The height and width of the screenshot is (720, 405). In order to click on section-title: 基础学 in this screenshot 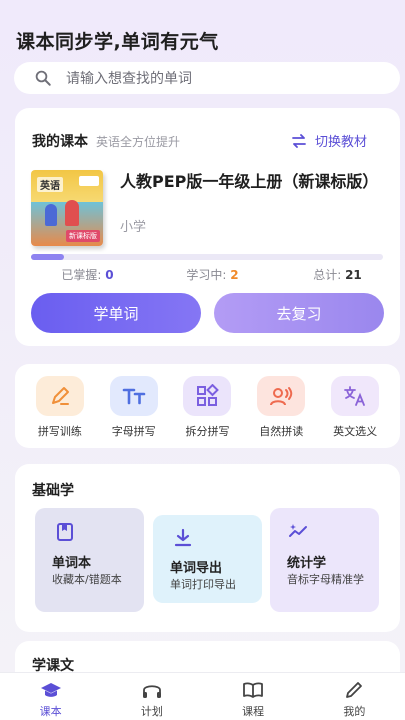, I will do `click(53, 491)`.